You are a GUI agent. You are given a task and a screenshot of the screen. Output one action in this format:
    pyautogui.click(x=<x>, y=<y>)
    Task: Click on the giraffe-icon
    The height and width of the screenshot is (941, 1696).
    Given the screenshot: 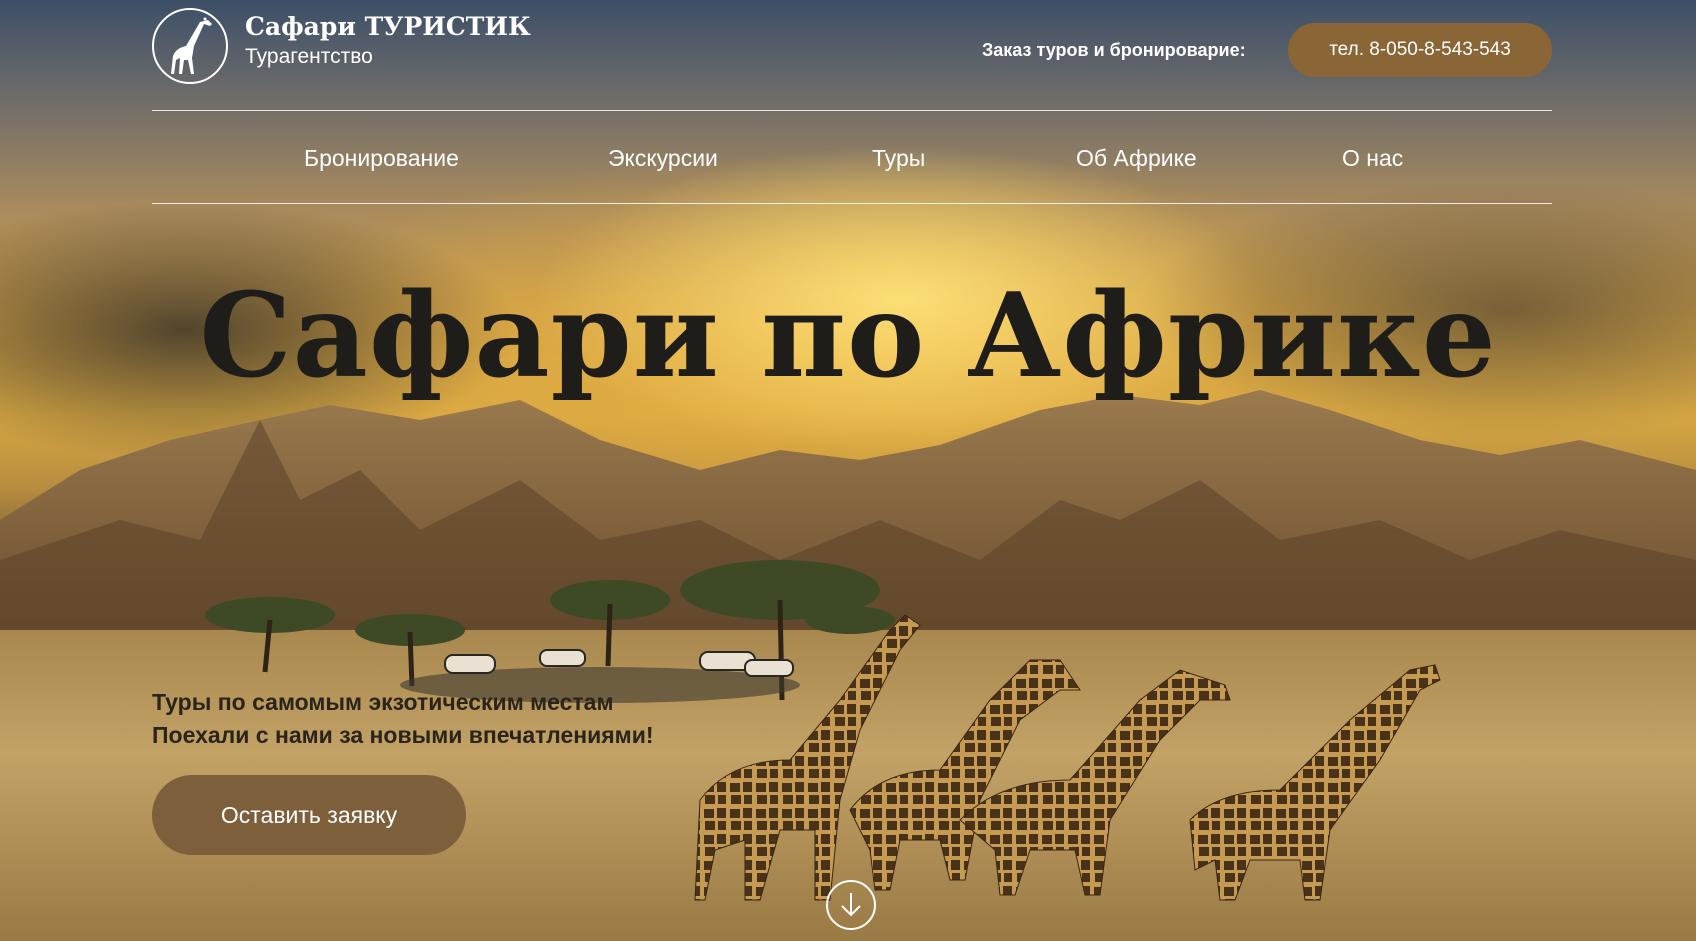 What is the action you would take?
    pyautogui.click(x=191, y=45)
    